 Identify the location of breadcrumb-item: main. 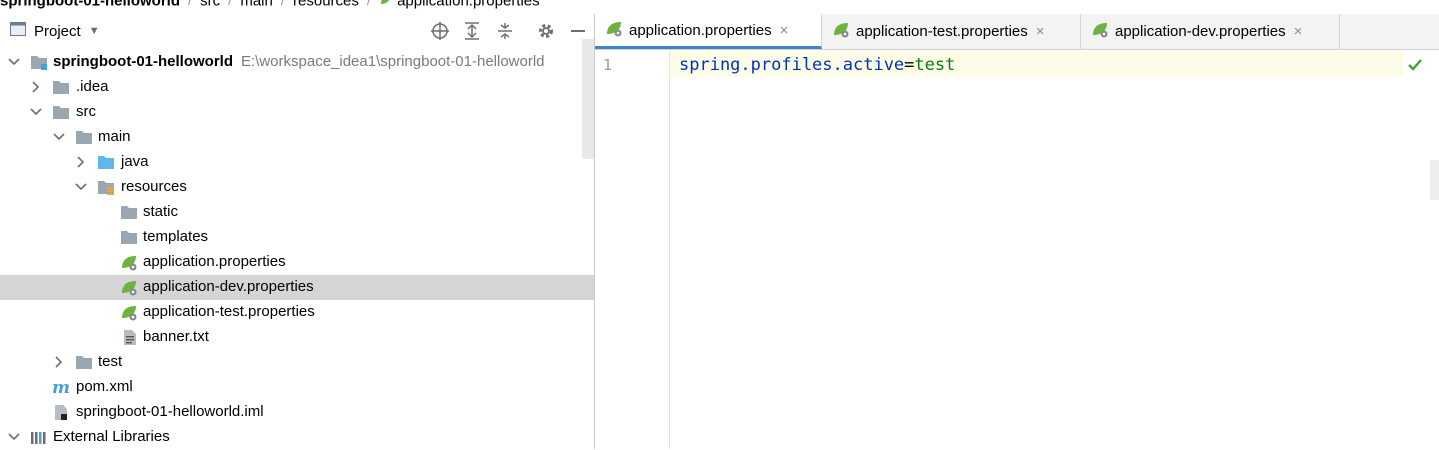
(256, 4).